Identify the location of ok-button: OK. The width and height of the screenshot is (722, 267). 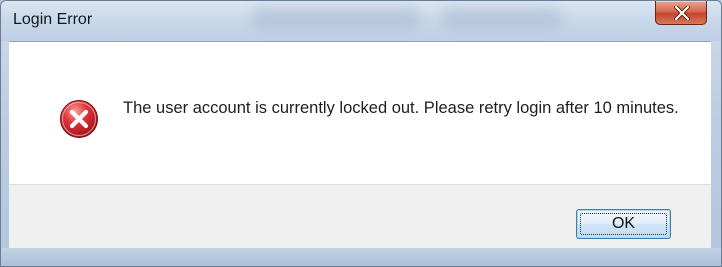
(623, 224).